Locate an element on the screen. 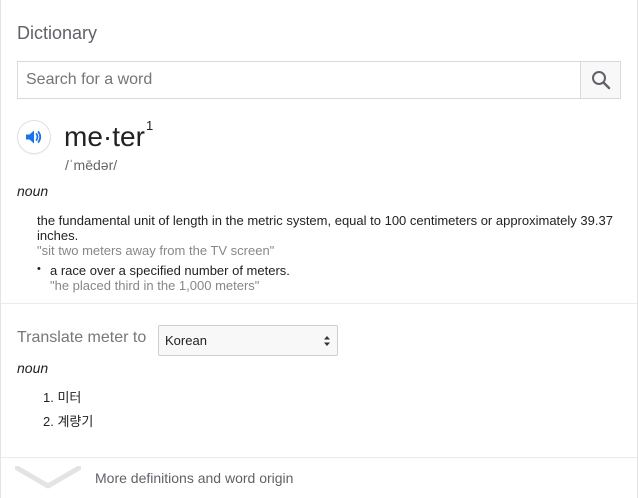 This screenshot has width=638, height=498. phonetic-spelling: /ˈmēdər/ is located at coordinates (91, 165).